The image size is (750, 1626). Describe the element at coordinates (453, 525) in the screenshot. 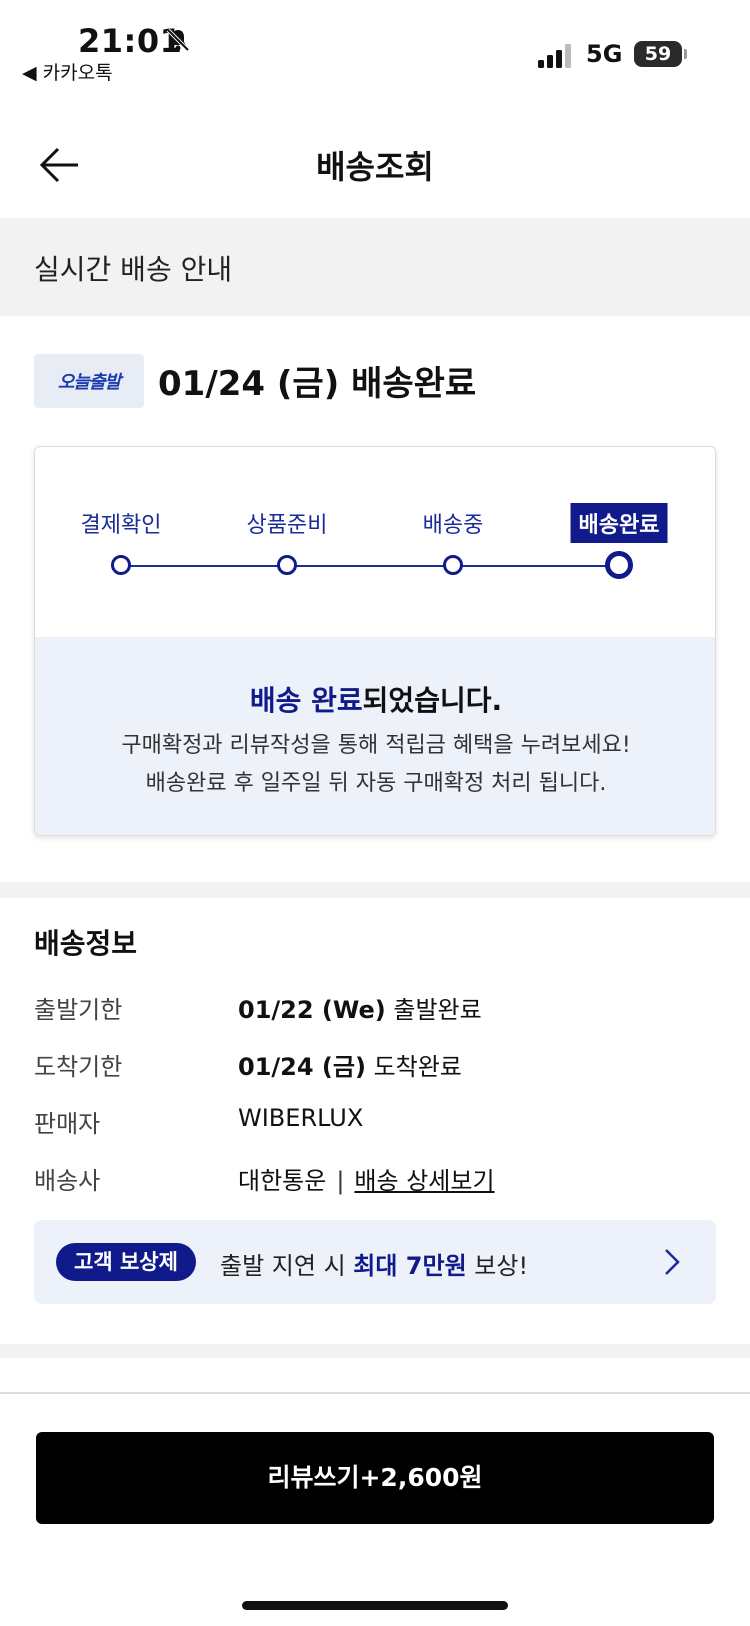

I see `step-in-transit: 배송중` at that location.